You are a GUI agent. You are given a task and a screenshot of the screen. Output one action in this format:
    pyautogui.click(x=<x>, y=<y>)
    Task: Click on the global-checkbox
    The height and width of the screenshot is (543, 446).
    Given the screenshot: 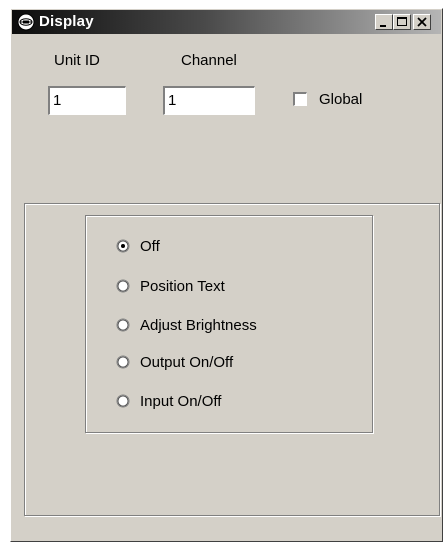 What is the action you would take?
    pyautogui.click(x=300, y=99)
    